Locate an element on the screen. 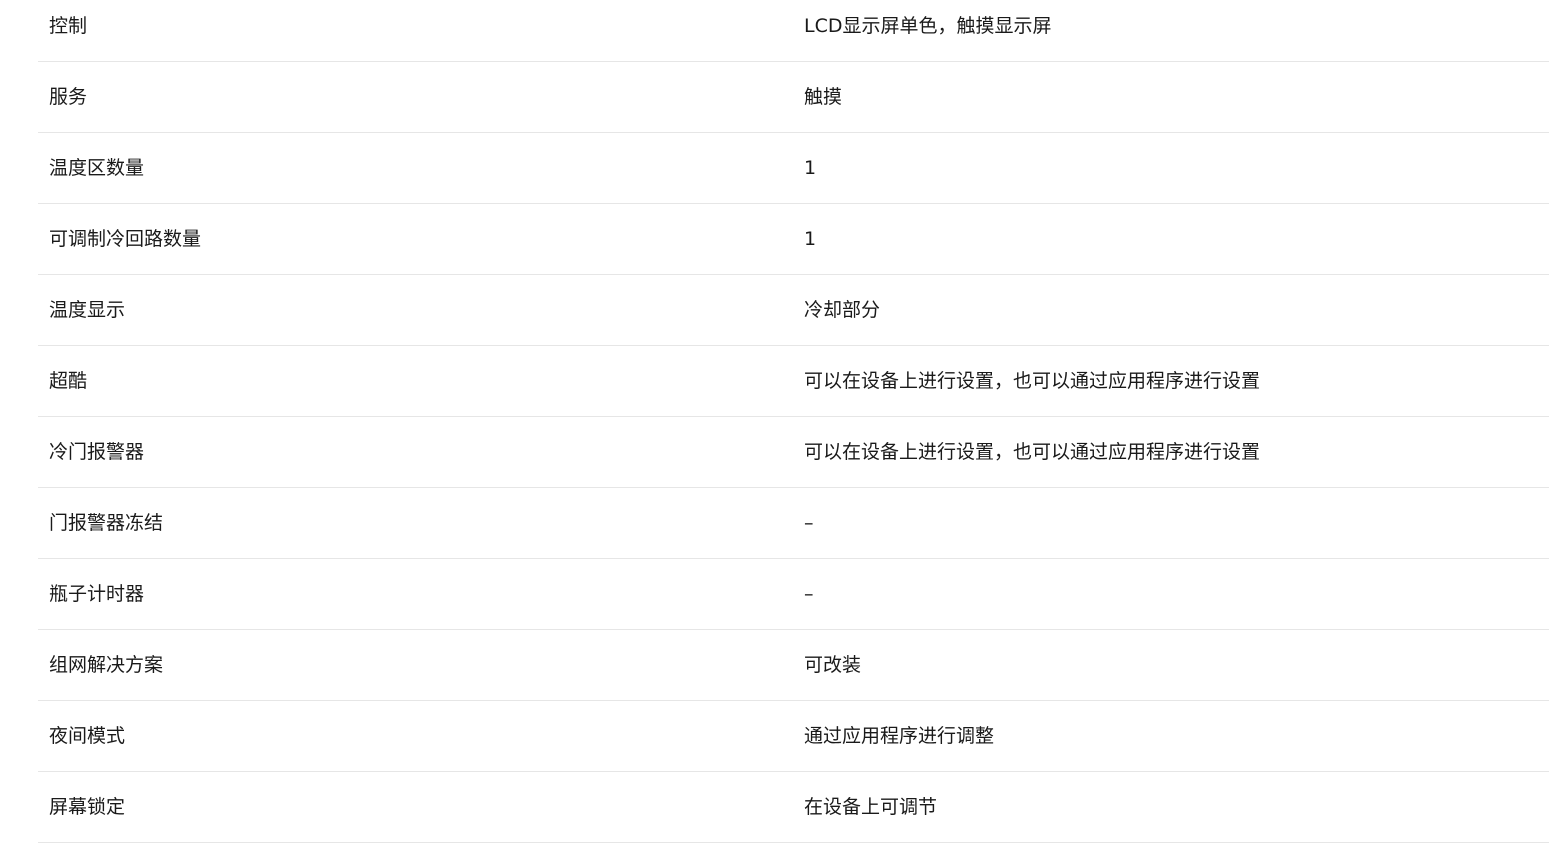  spec-value: 冷却部分 is located at coordinates (842, 310).